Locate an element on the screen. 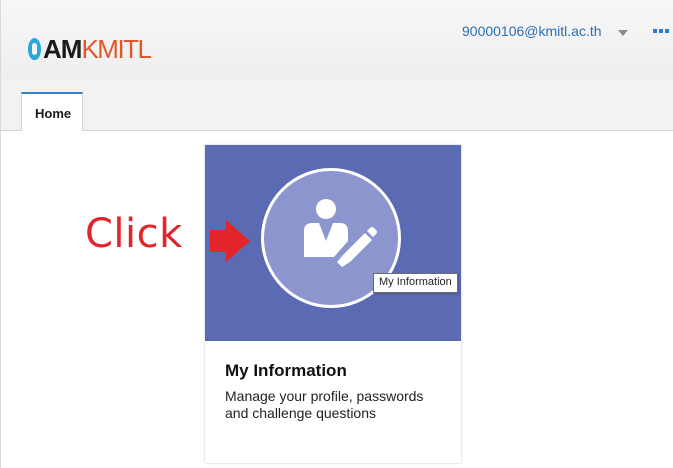 This screenshot has width=673, height=468. click-annotation-label: Click is located at coordinates (134, 234).